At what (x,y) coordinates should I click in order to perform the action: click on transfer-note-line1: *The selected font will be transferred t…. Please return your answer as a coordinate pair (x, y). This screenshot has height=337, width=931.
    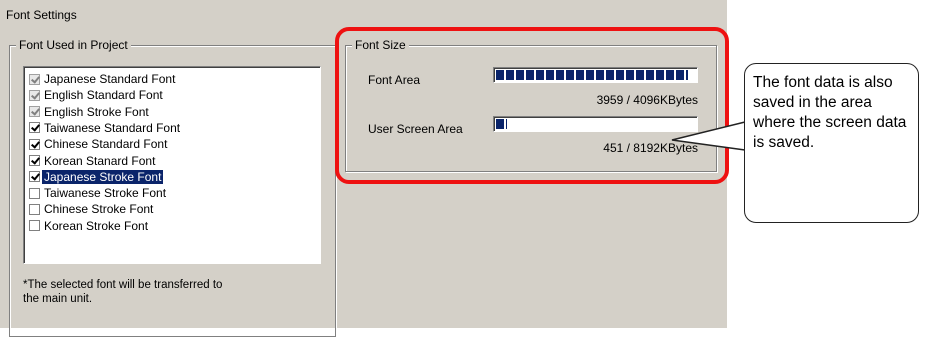
    Looking at the image, I should click on (123, 285).